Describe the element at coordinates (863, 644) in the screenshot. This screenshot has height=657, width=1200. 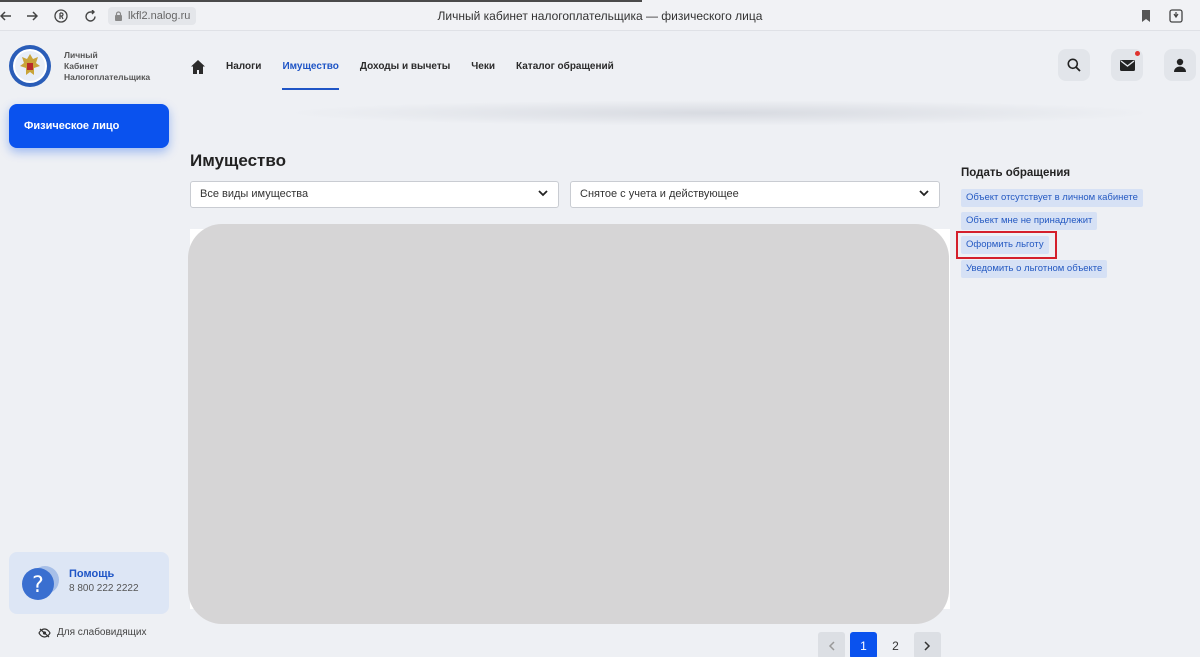
I see `pagination-page-1: 1` at that location.